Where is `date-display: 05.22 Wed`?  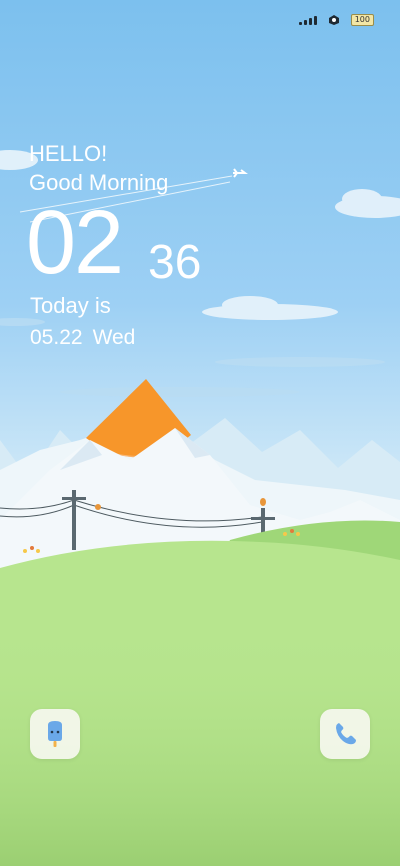 date-display: 05.22 Wed is located at coordinates (82, 337).